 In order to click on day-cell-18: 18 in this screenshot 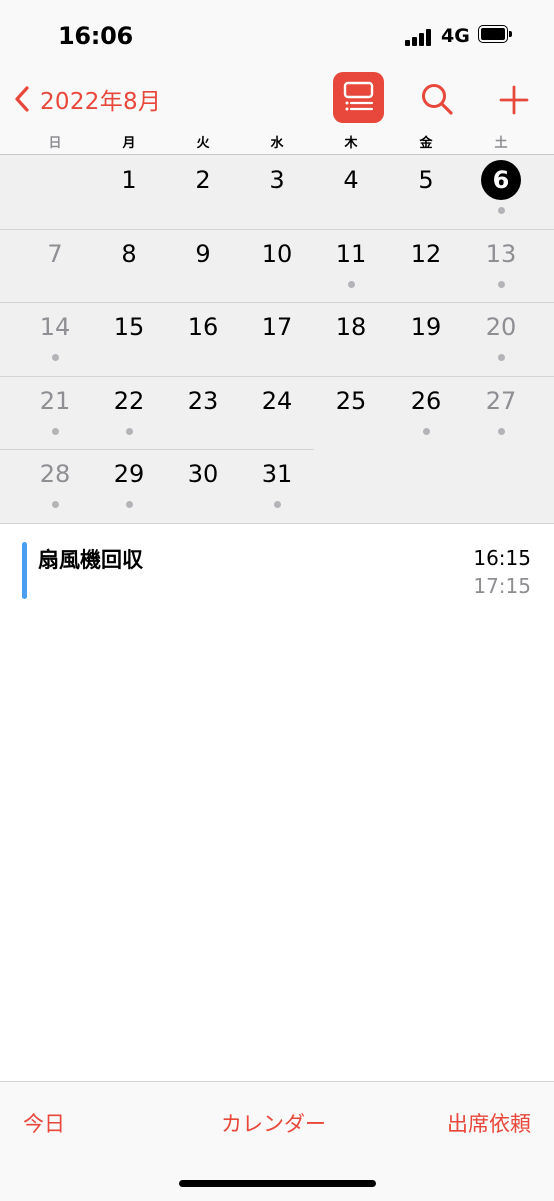, I will do `click(351, 338)`.